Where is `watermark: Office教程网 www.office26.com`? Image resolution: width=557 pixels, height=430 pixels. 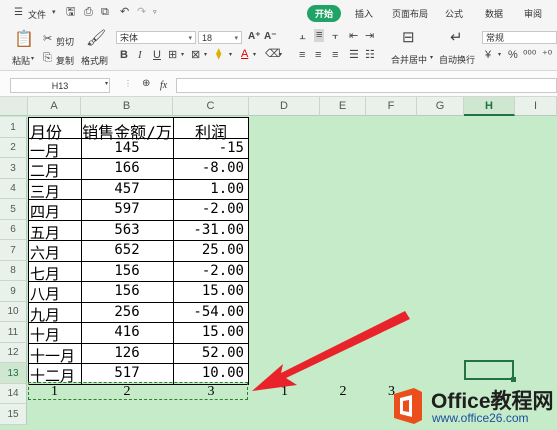 watermark: Office教程网 www.office26.com is located at coordinates (472, 406).